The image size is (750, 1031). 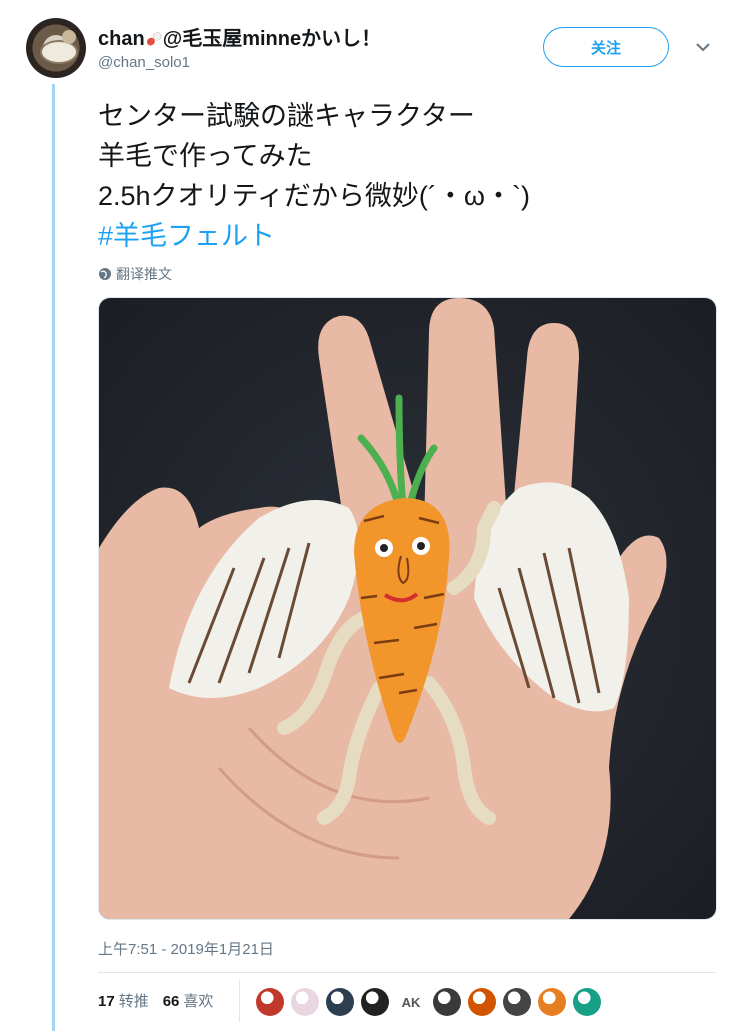 I want to click on author-display-name: chan @毛玉屋minneかいし！, so click(x=239, y=36).